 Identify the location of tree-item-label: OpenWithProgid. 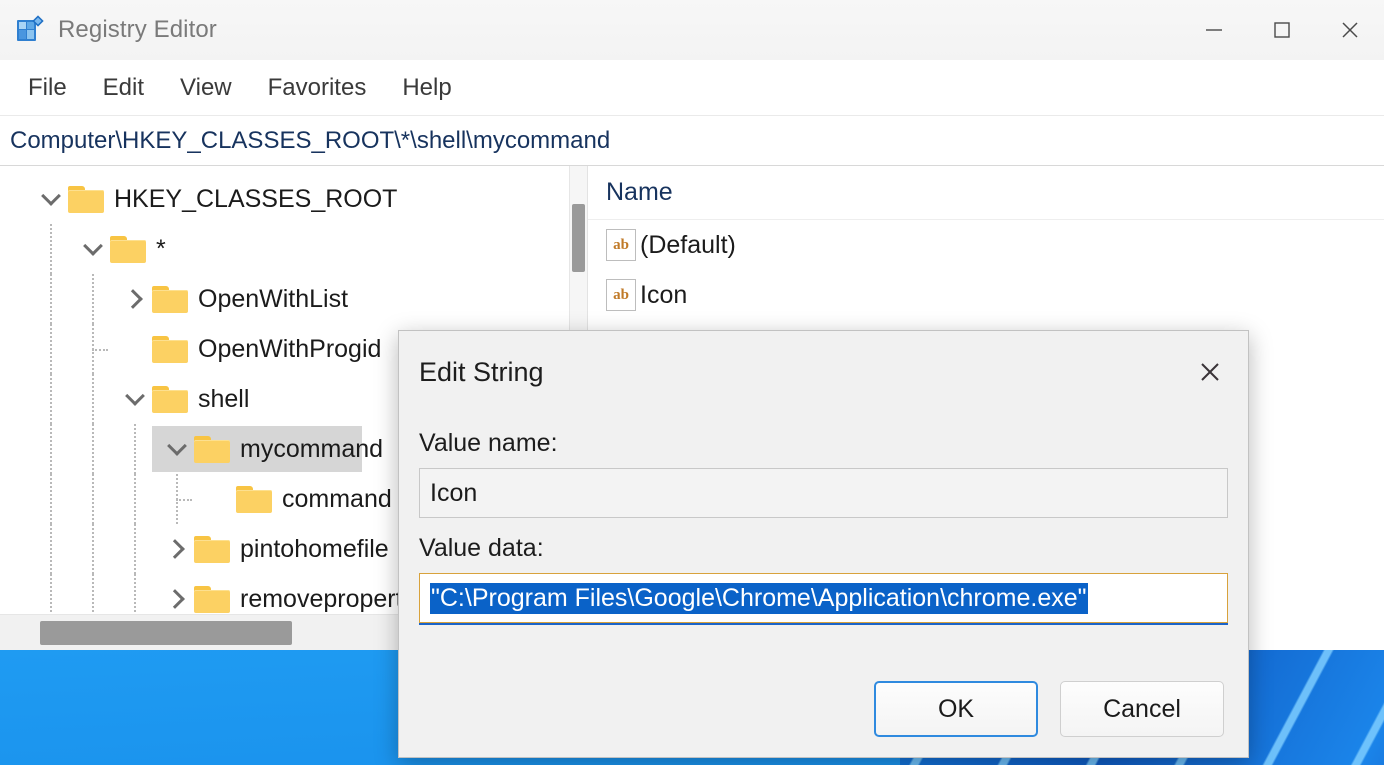
(290, 348).